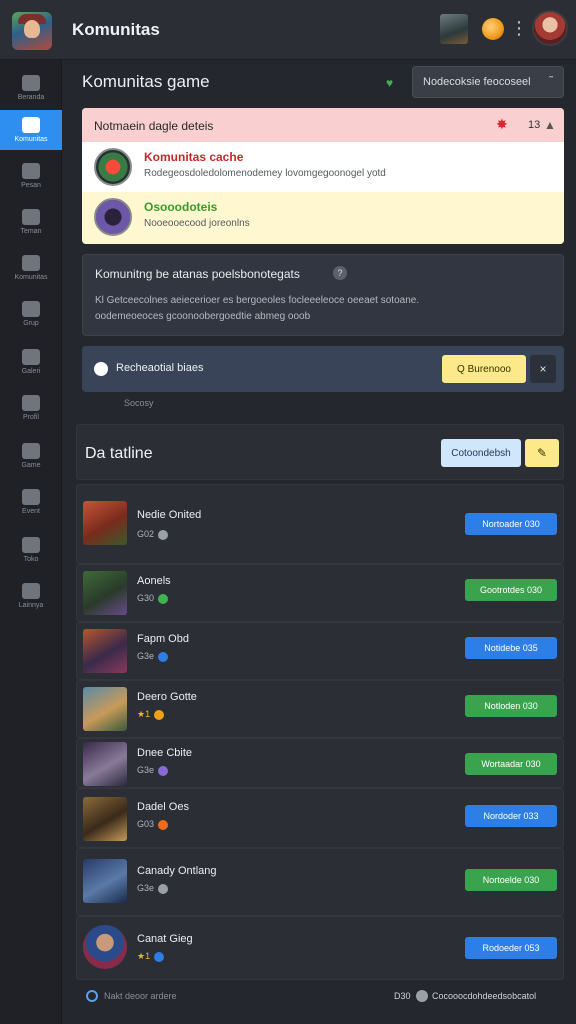 This screenshot has height=1024, width=576. What do you see at coordinates (511, 816) in the screenshot?
I see `player-action-button: Nordoder 033` at bounding box center [511, 816].